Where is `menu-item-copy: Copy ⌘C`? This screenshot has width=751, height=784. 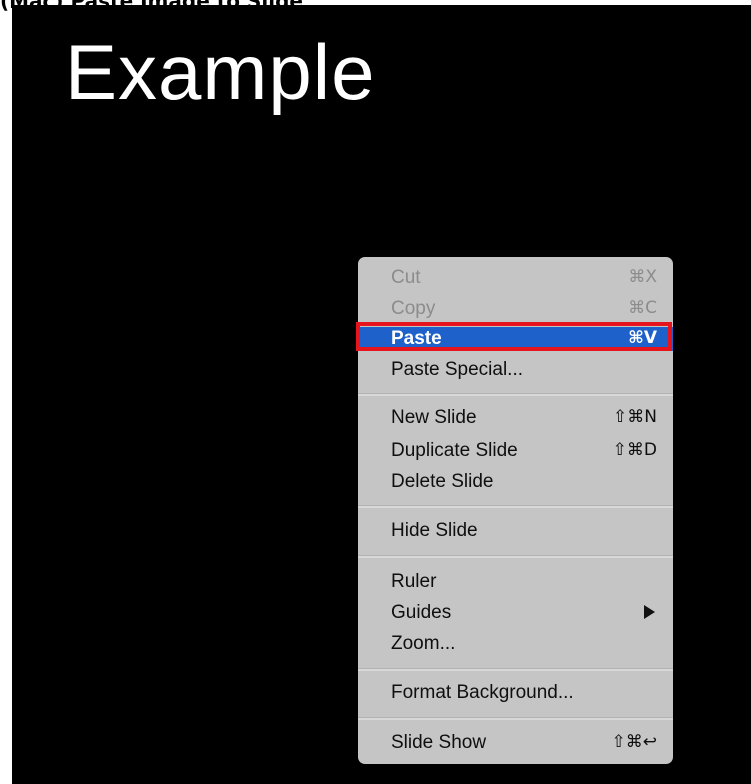
menu-item-copy: Copy ⌘C is located at coordinates (515, 308).